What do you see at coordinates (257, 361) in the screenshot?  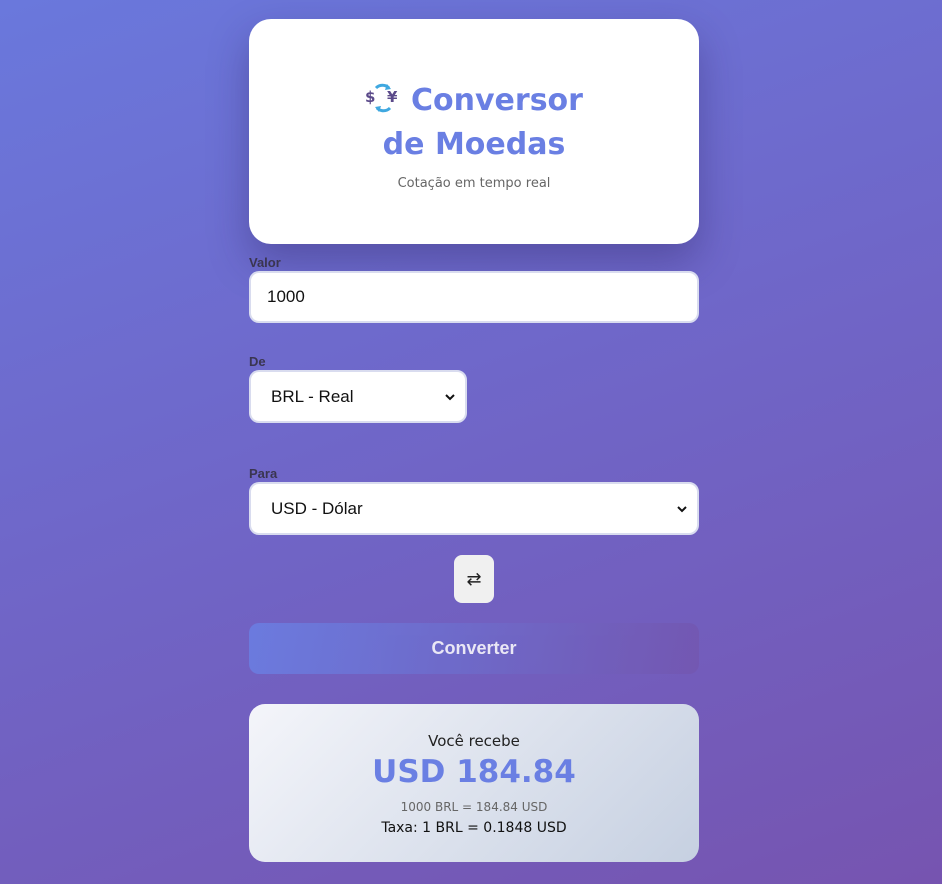 I see `from-currency-label: De` at bounding box center [257, 361].